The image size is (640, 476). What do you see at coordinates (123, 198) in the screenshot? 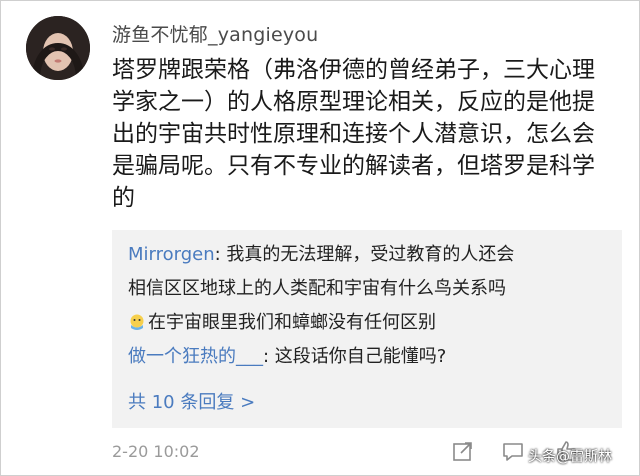
I see `comment-line: 的` at bounding box center [123, 198].